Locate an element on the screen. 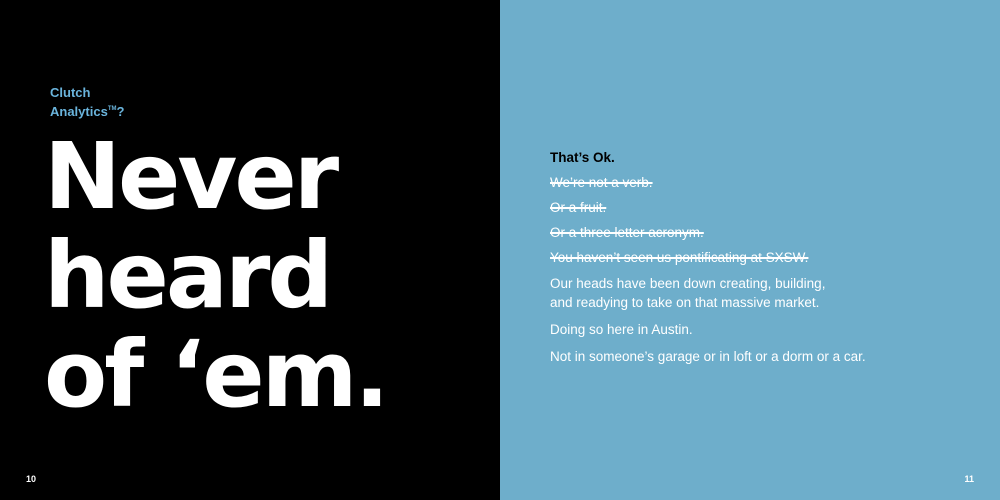 Image resolution: width=1000 pixels, height=500 pixels. kicker-question: ? is located at coordinates (120, 111).